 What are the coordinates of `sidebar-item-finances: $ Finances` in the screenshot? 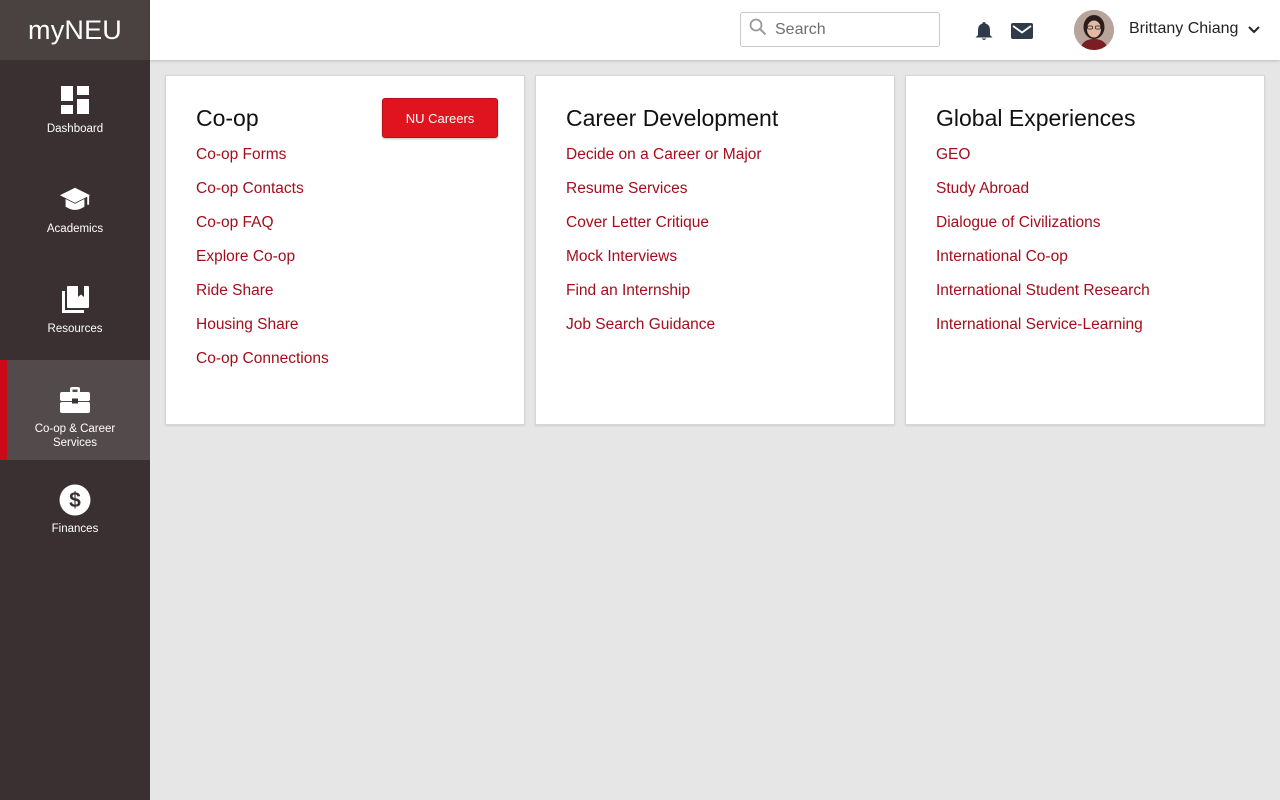 It's located at (75, 510).